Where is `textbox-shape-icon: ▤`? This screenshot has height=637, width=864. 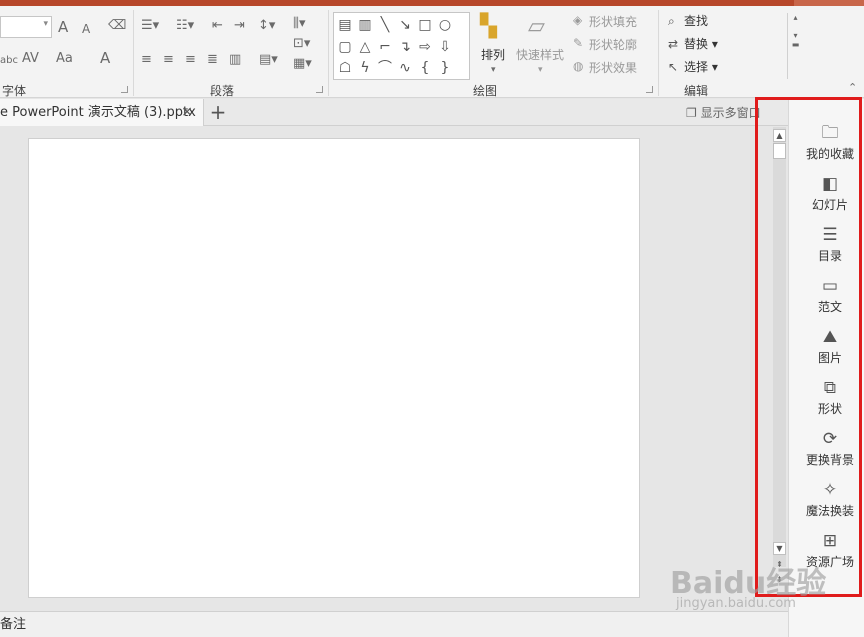
textbox-shape-icon: ▤ is located at coordinates (345, 25).